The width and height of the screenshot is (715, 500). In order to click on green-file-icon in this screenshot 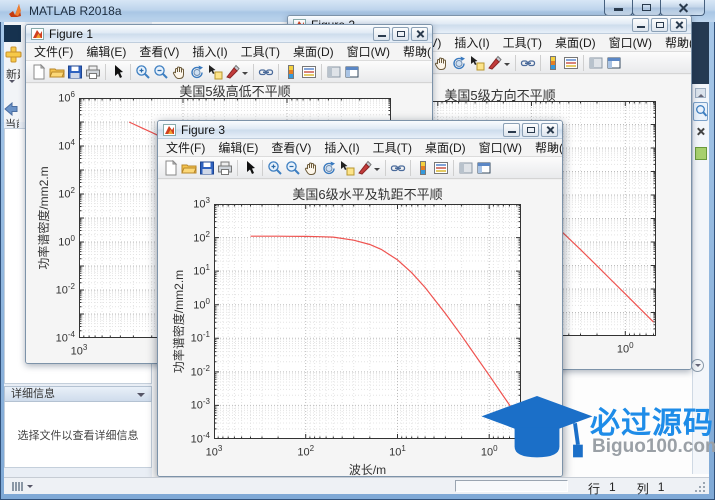, I will do `click(701, 153)`.